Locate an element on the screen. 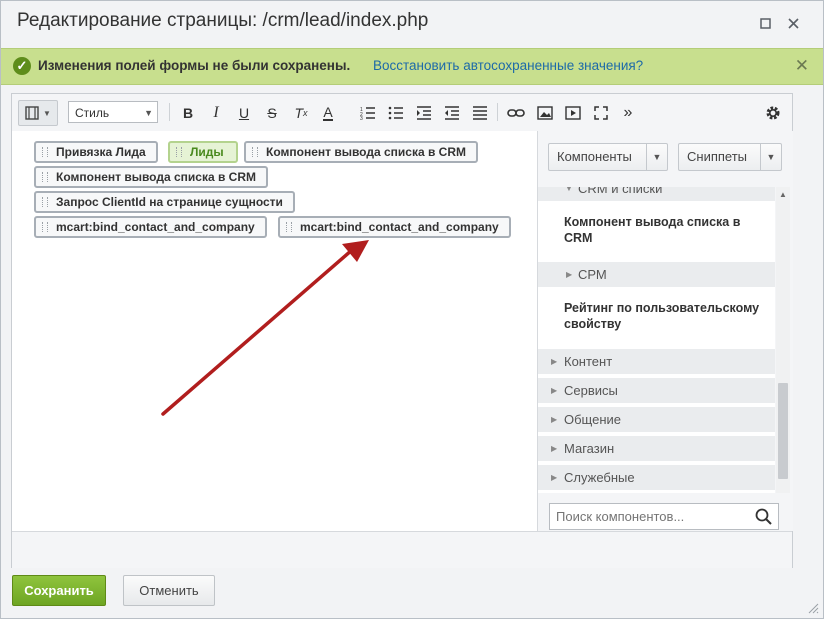 The width and height of the screenshot is (824, 619). component-chip: Запрос ClientId на странице сущности is located at coordinates (164, 202).